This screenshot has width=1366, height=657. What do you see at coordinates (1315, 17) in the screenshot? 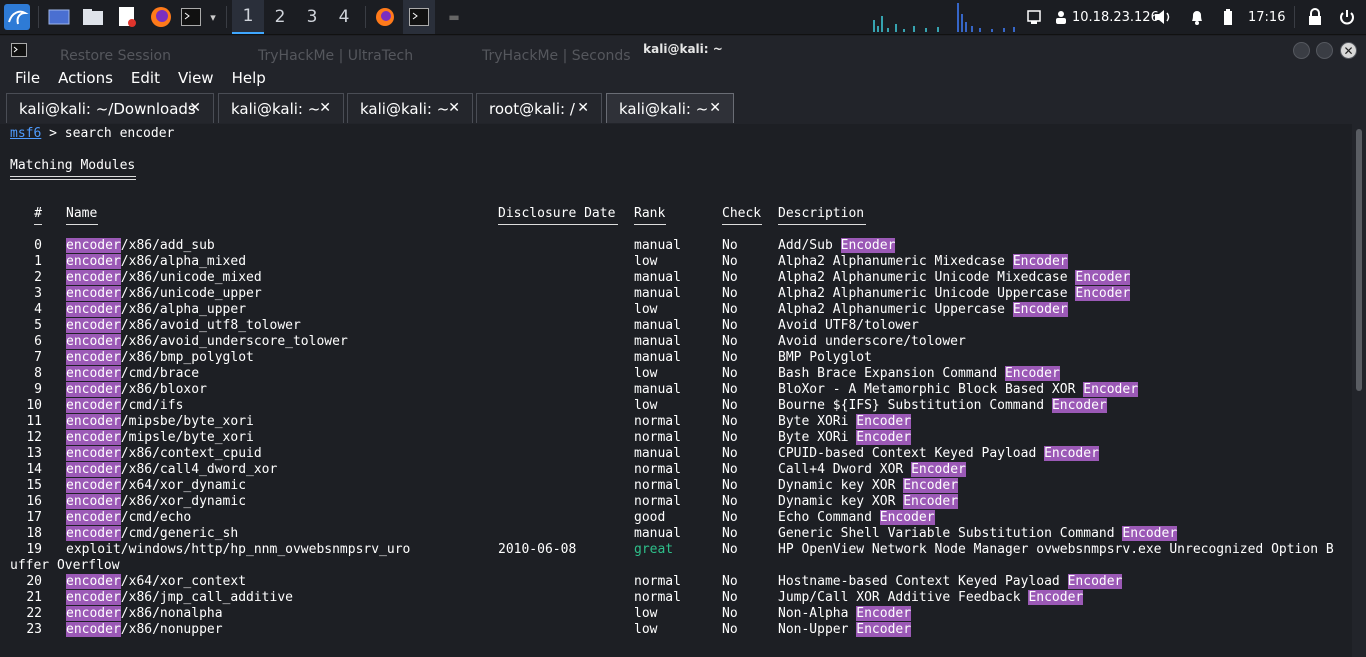
I see `lock-icon` at bounding box center [1315, 17].